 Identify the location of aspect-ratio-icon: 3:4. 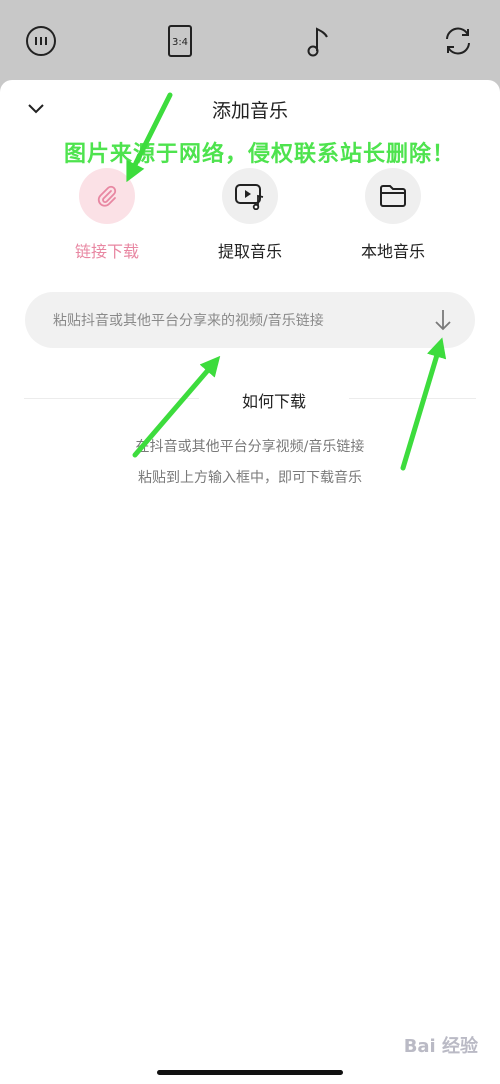
(180, 41).